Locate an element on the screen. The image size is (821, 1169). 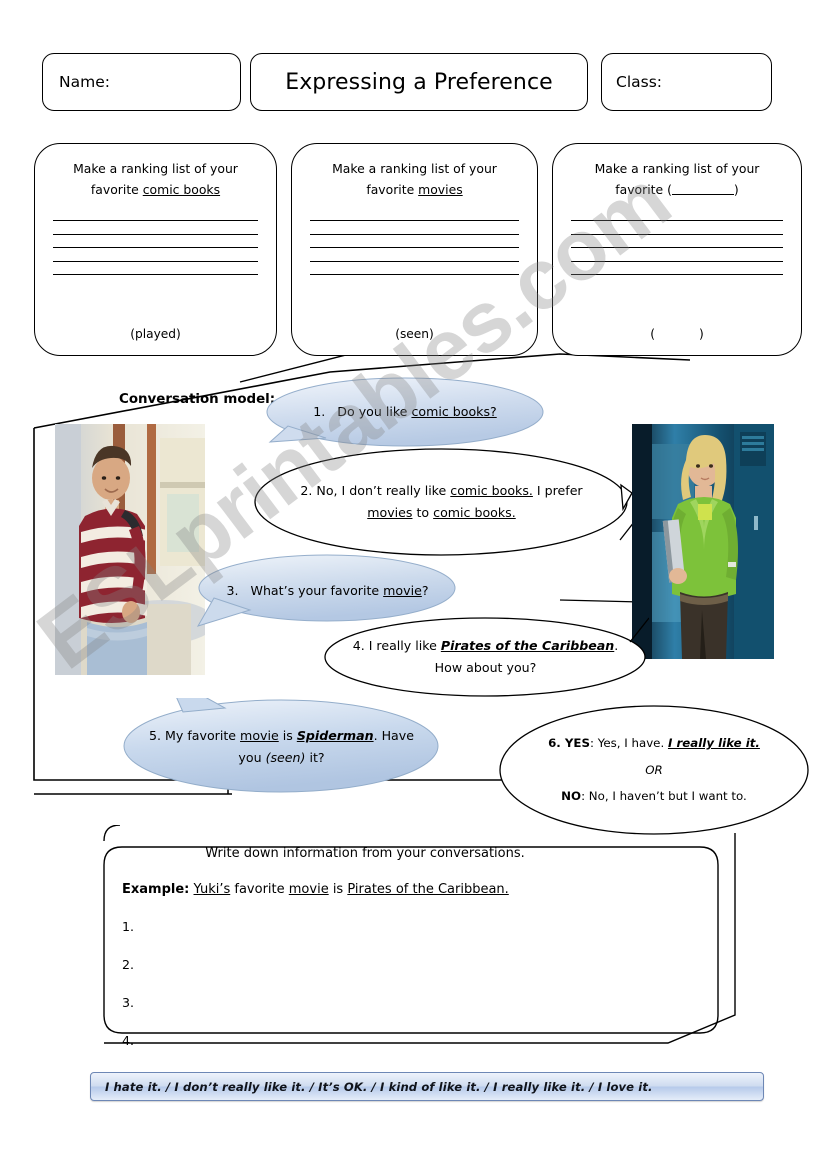
ranking-footer-note: (played) is located at coordinates (155, 334).